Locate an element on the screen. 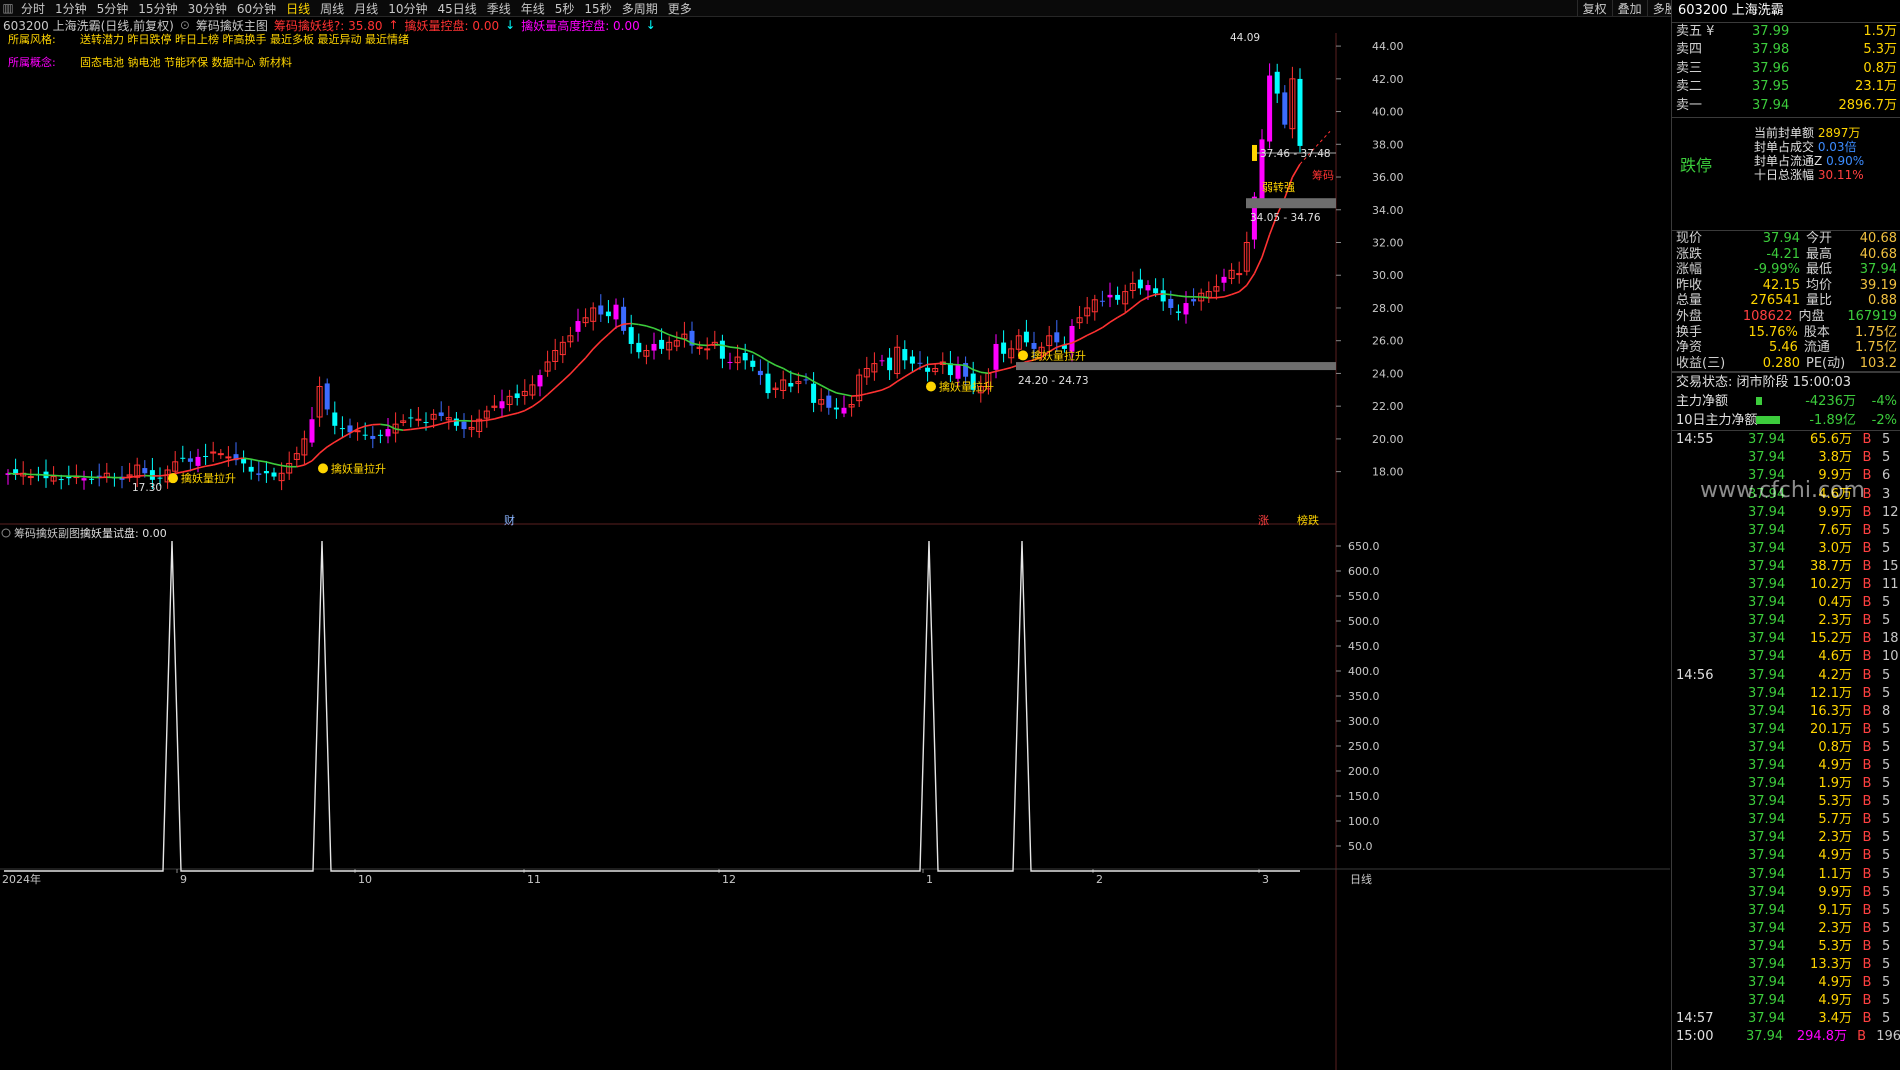 This screenshot has width=1900, height=1070. tick-row: 37.94 1.9万 B 5 is located at coordinates (1819, 784).